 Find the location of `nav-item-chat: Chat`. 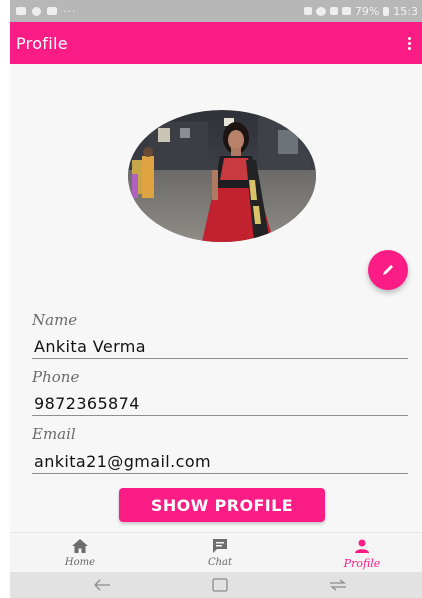

nav-item-chat: Chat is located at coordinates (220, 554).